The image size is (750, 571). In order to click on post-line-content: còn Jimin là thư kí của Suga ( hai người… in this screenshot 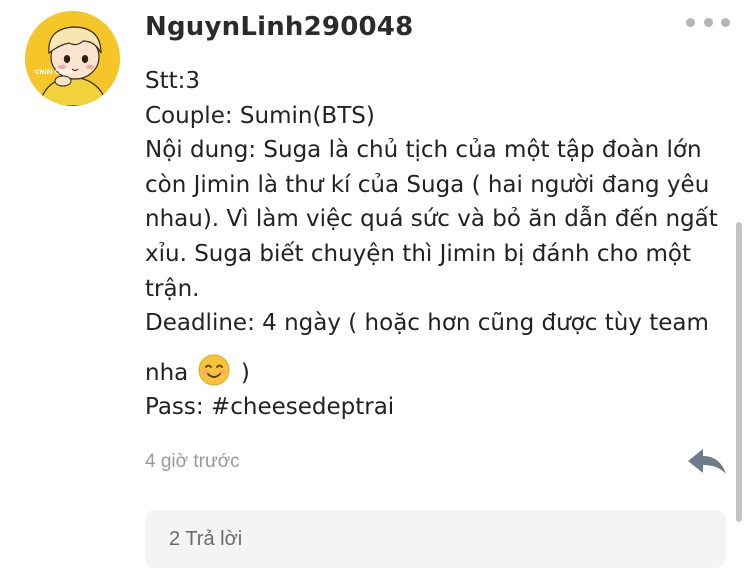, I will do `click(427, 184)`.